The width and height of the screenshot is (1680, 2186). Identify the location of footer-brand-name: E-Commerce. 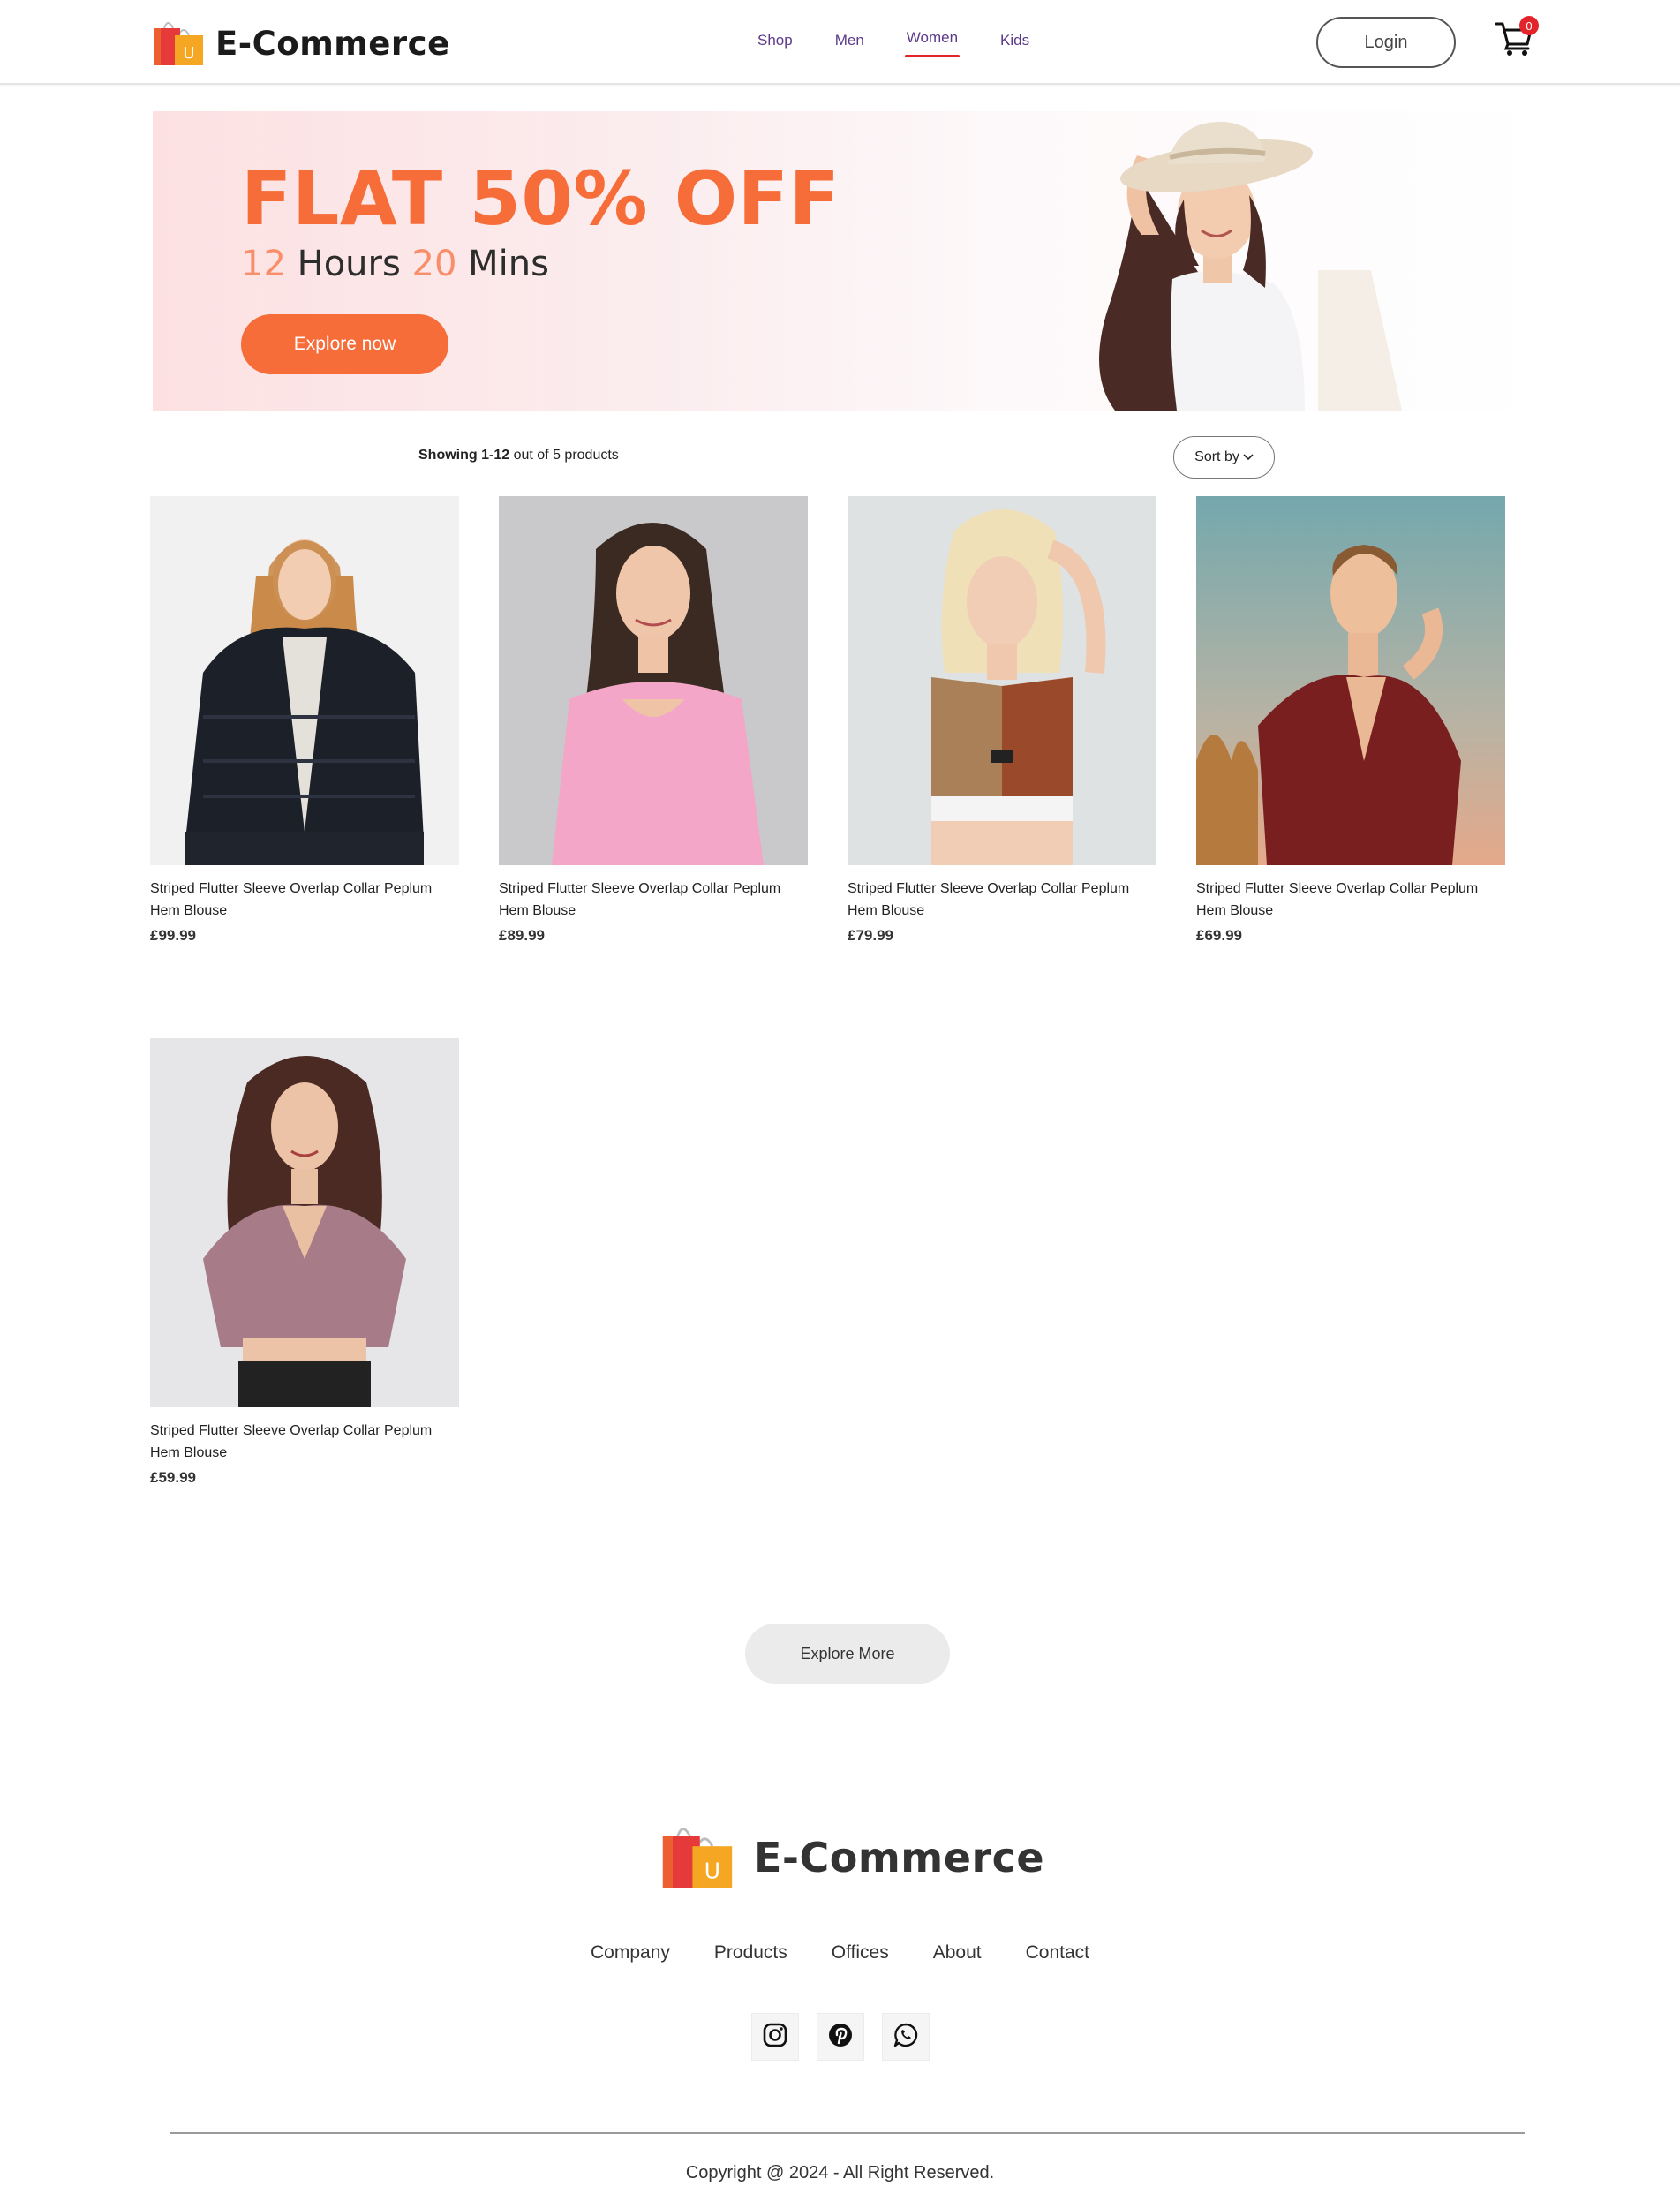
(899, 1857).